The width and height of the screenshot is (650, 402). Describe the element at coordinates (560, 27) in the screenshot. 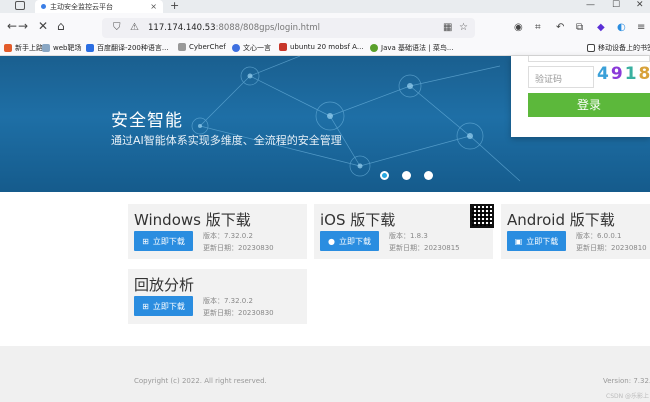

I see `undo-icon: ↶` at that location.